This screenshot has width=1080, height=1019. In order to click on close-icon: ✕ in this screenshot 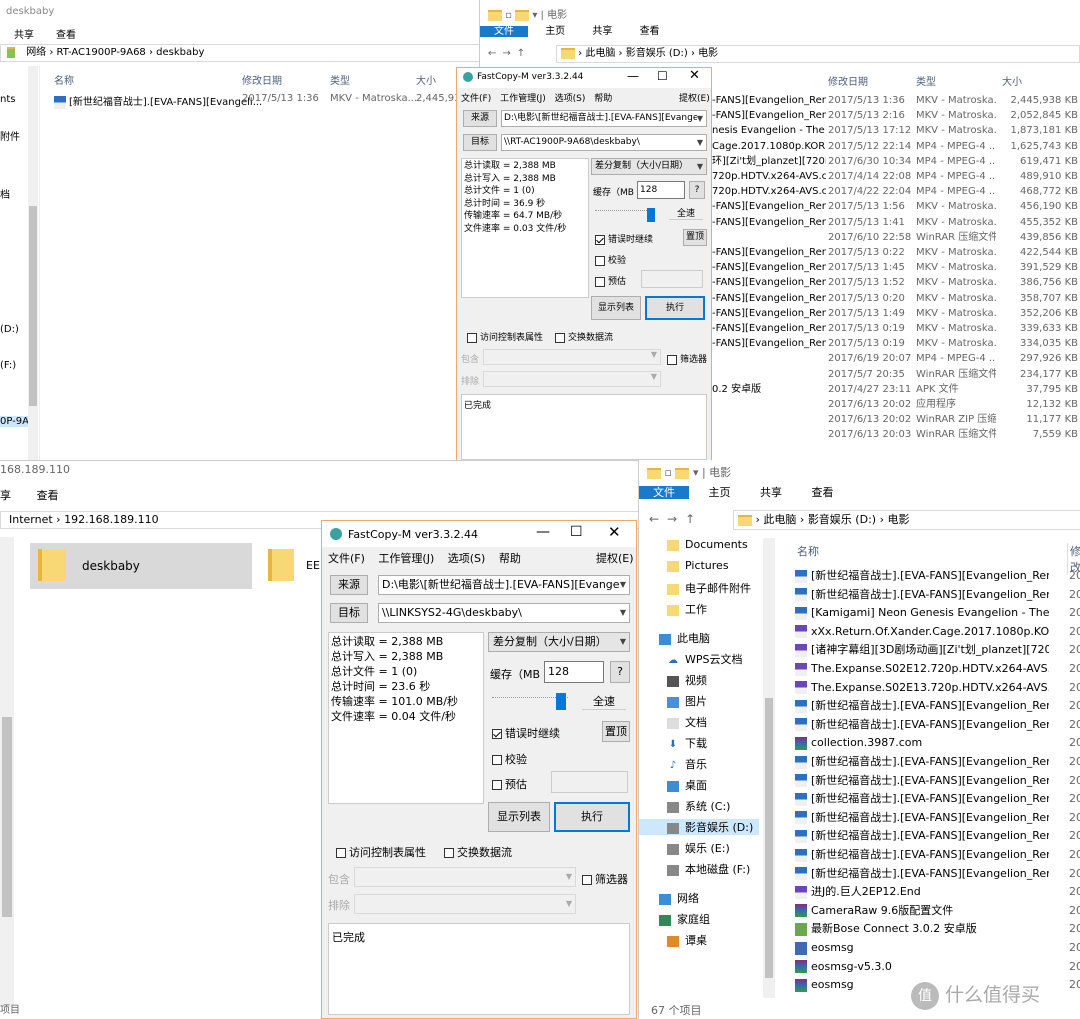, I will do `click(614, 532)`.